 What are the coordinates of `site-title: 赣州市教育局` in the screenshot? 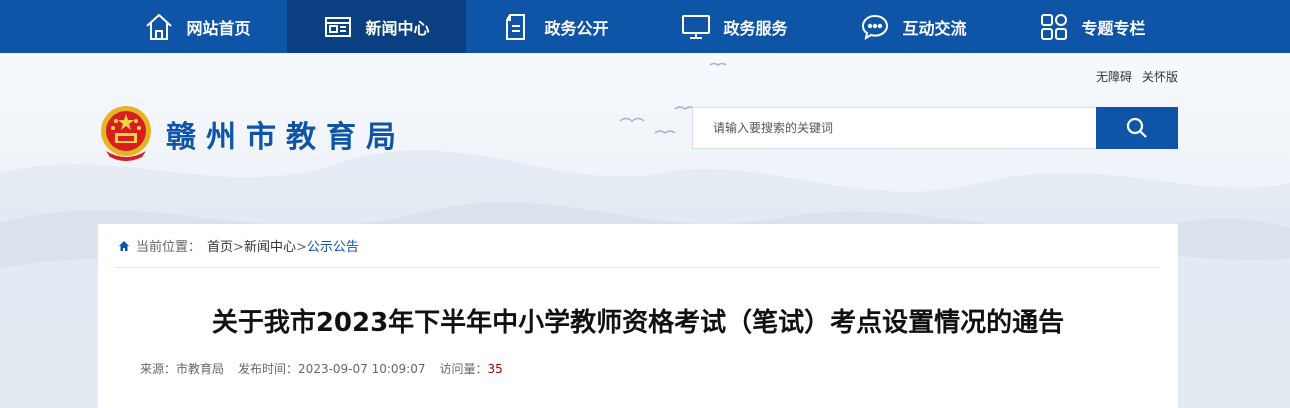 It's located at (286, 137).